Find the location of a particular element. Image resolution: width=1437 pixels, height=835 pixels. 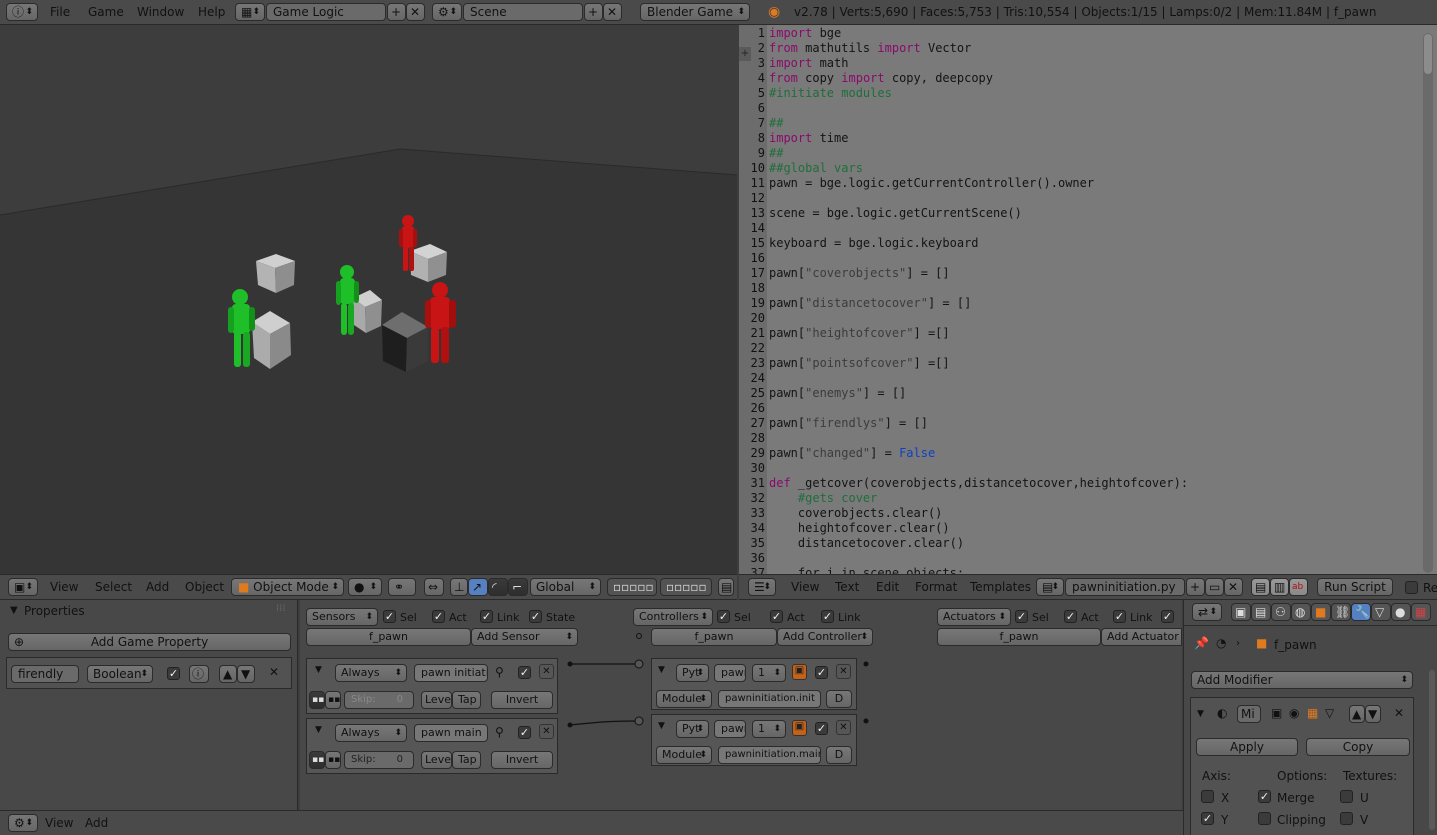

sensor-1-name-field: pawn initiation is located at coordinates (451, 673).